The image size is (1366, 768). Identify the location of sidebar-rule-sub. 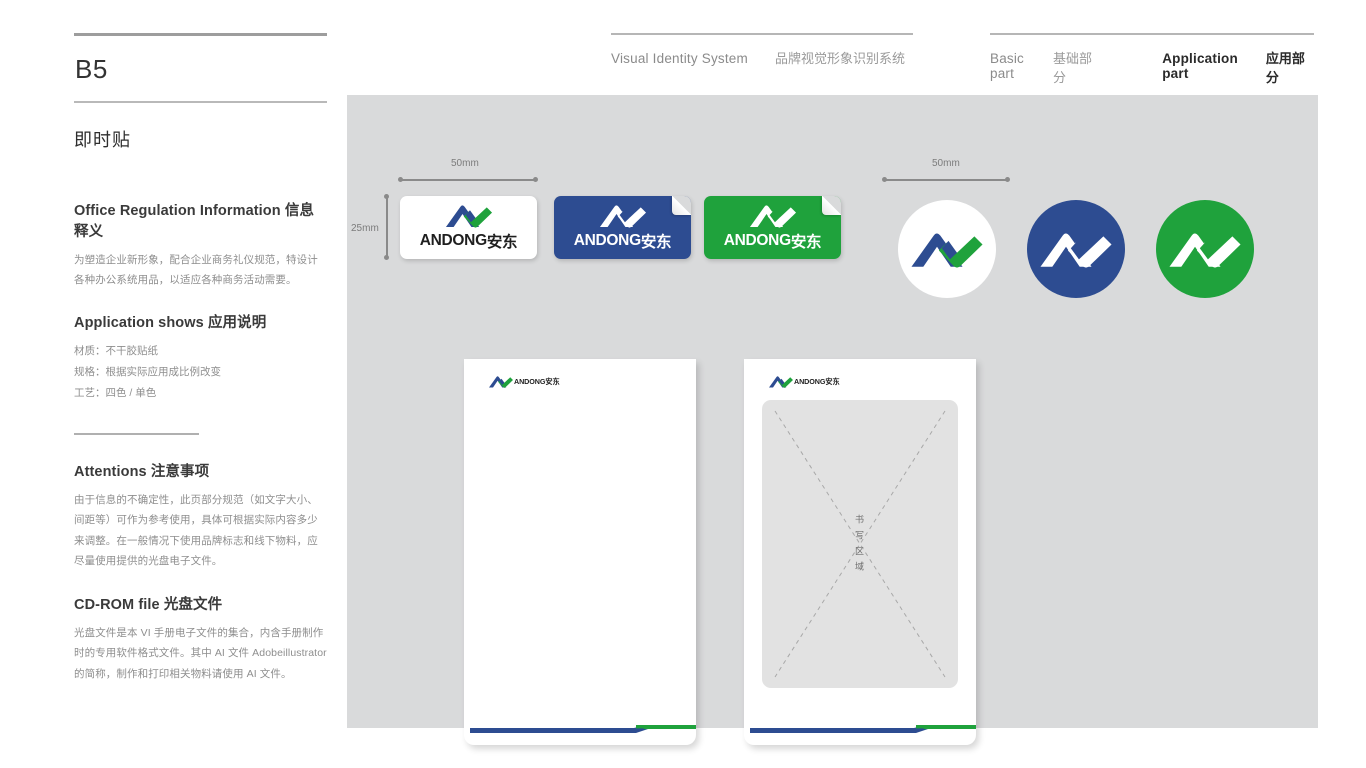
(200, 102).